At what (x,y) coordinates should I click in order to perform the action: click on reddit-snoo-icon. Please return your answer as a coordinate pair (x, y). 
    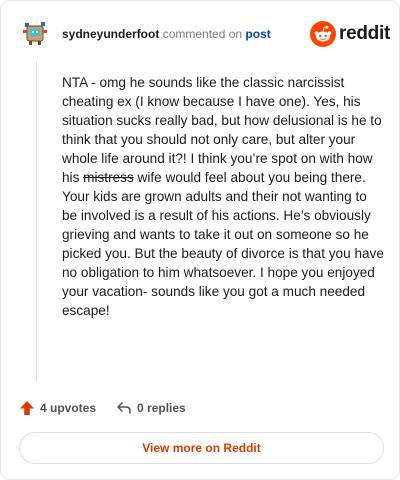
    Looking at the image, I should click on (323, 34).